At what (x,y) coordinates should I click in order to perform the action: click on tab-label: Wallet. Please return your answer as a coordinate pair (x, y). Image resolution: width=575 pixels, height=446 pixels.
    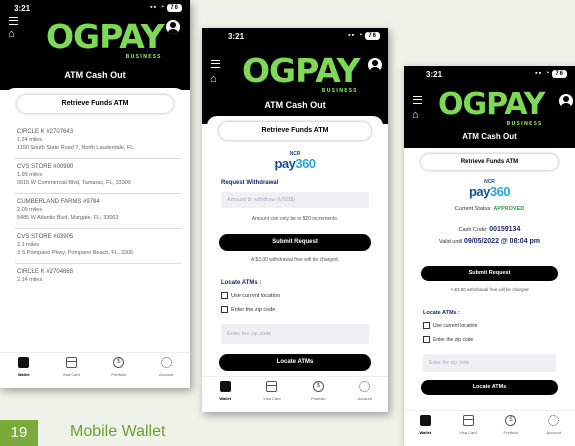
    Looking at the image, I should click on (225, 398).